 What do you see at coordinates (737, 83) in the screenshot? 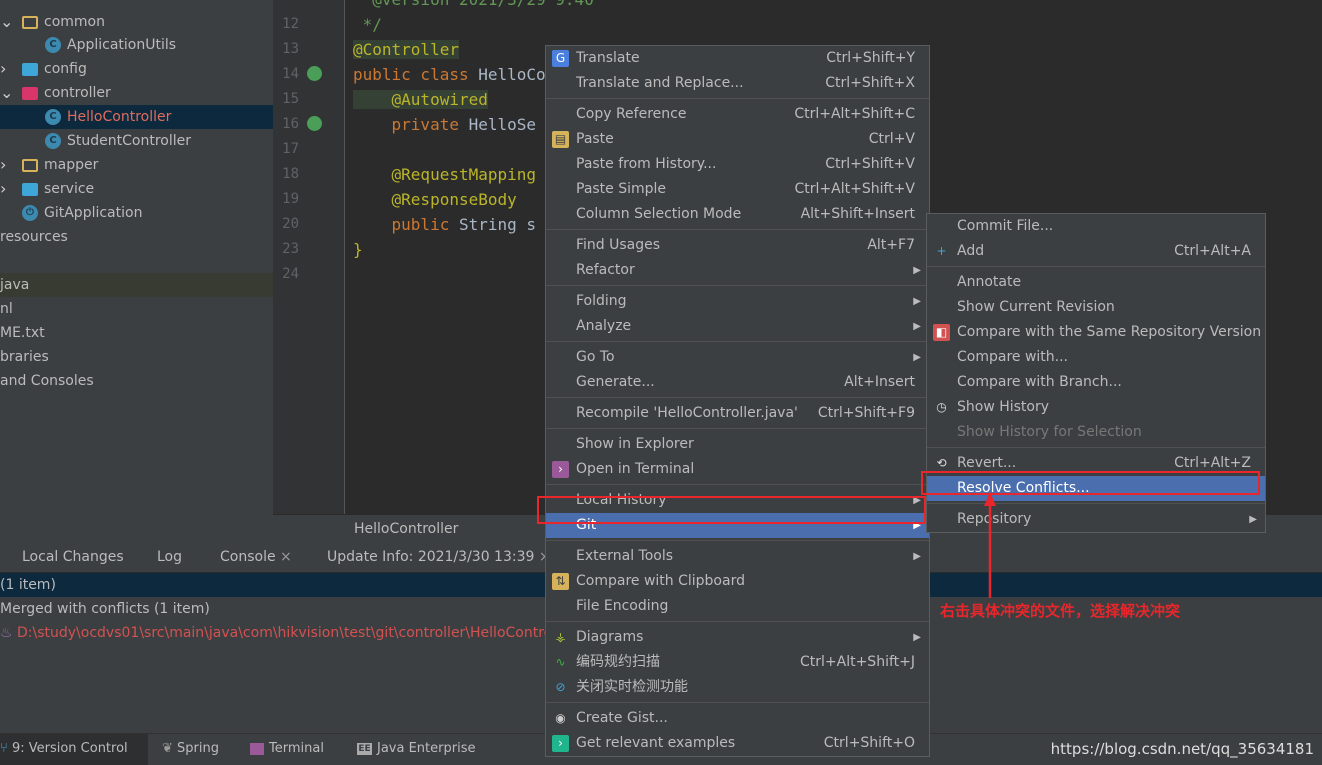
I see `menu-item-translate-and-replace: Translate and Replace... Ctrl+Shift+X` at bounding box center [737, 83].